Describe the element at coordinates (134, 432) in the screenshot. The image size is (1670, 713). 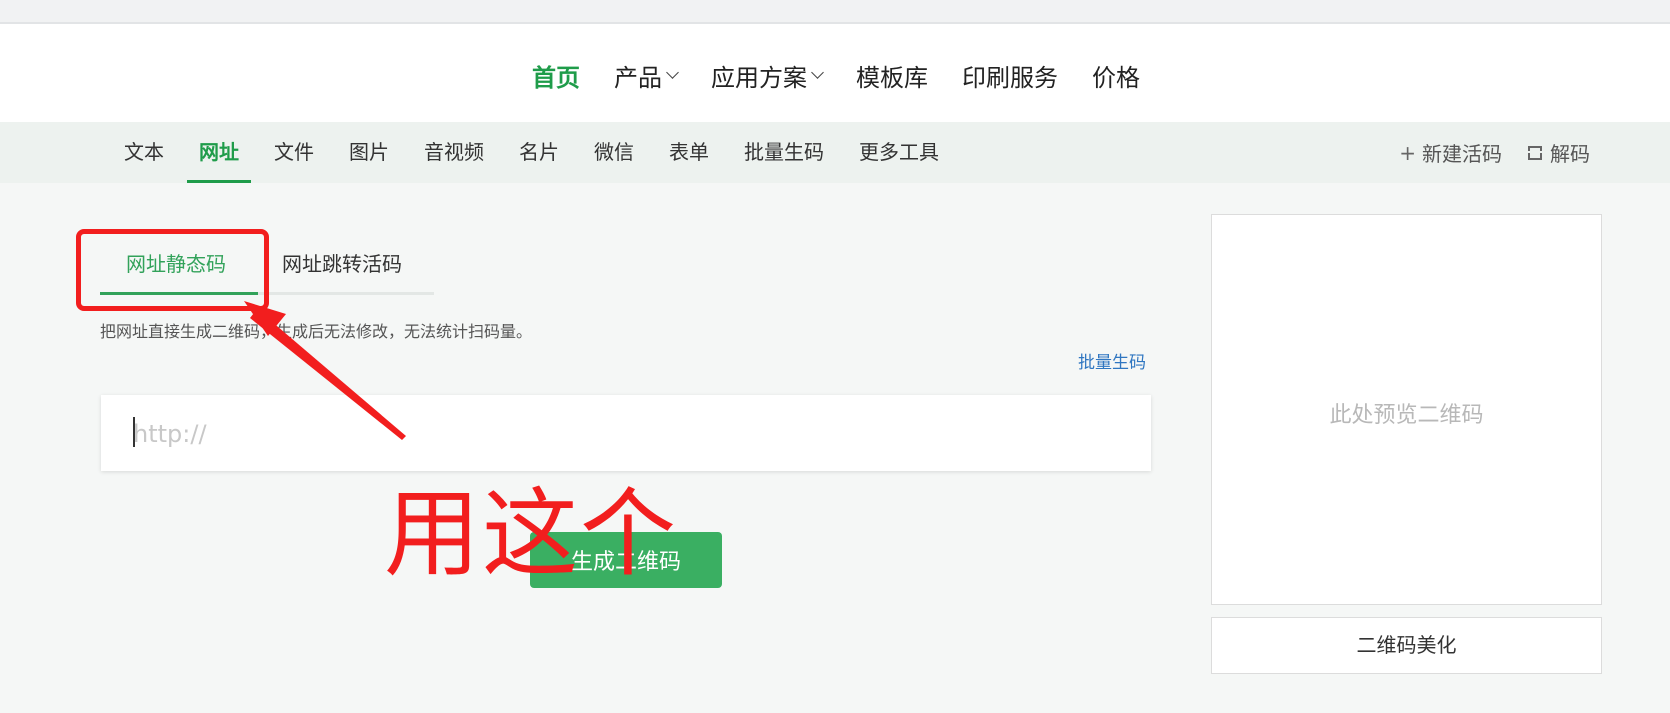
I see `text-caret` at that location.